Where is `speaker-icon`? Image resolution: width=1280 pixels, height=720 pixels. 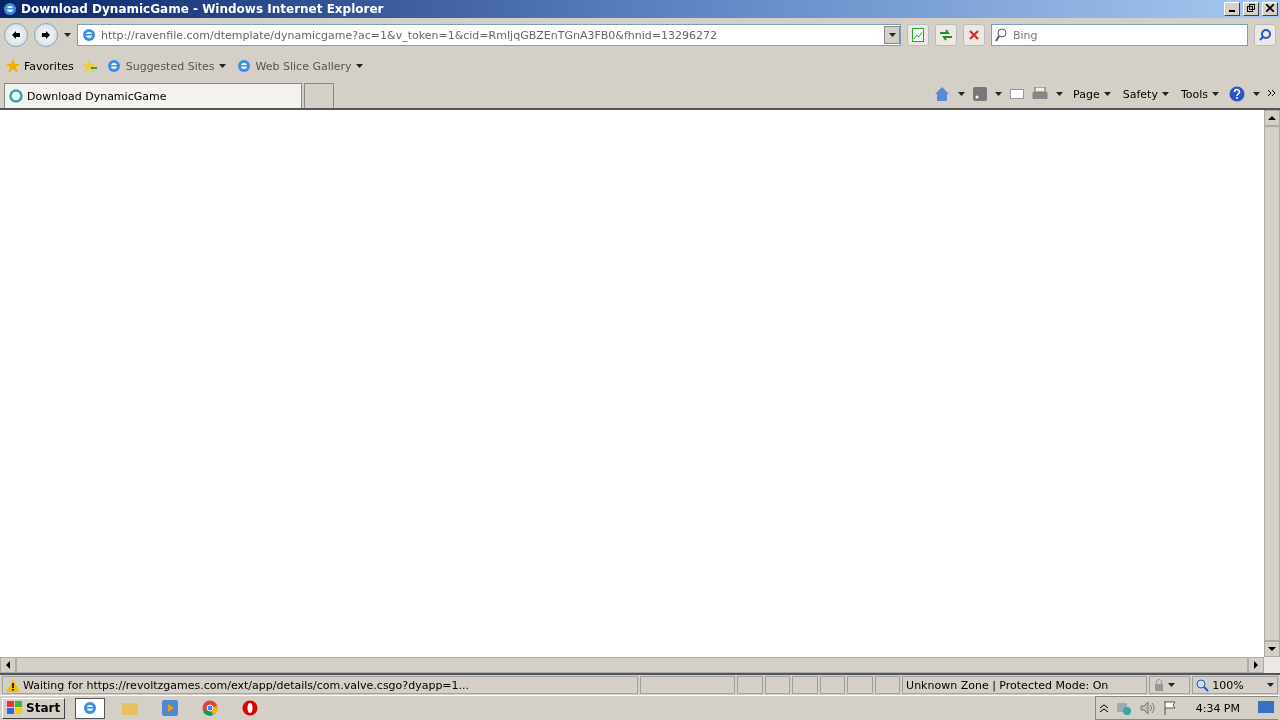 speaker-icon is located at coordinates (1147, 708).